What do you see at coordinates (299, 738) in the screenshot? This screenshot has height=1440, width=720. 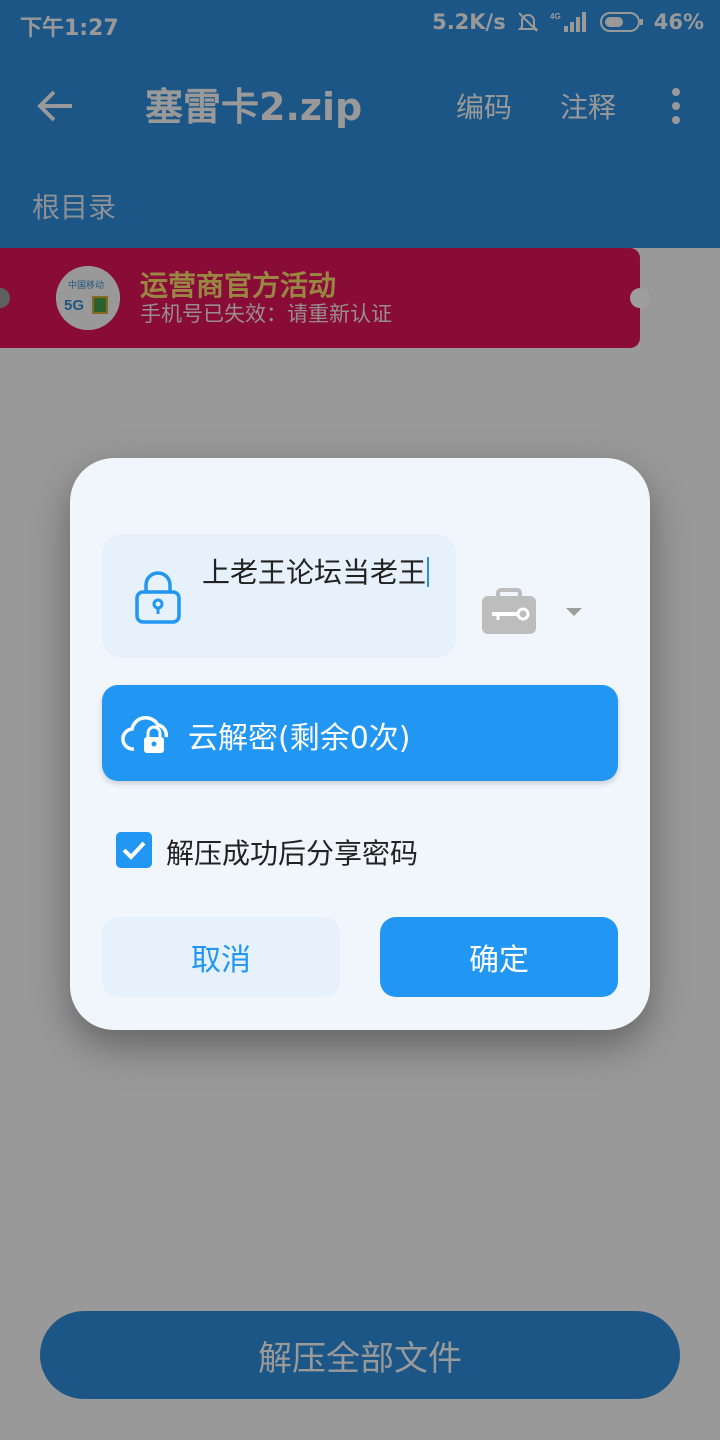 I see `cloud-decrypt-label: 云解密(剩余0次)` at bounding box center [299, 738].